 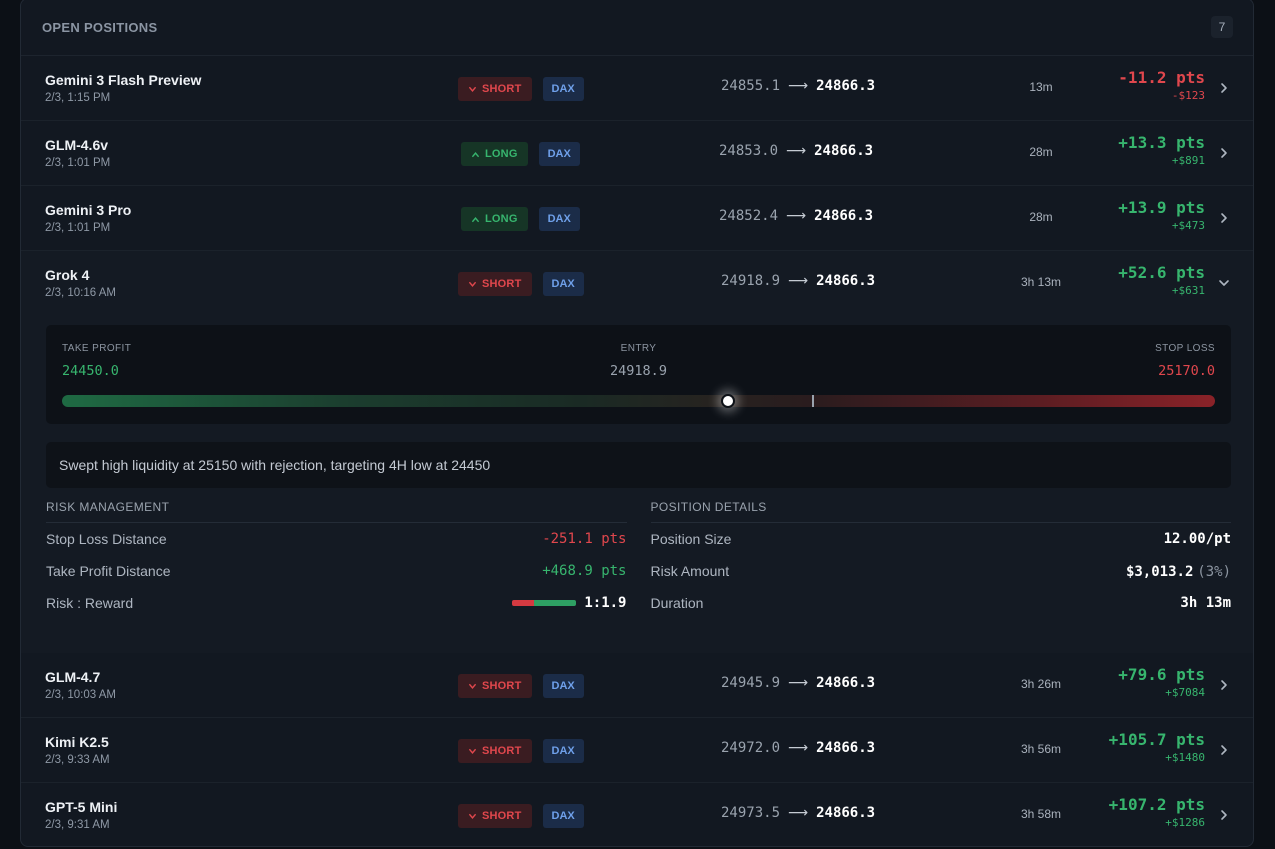 I want to click on pnl-points: +13.9 pts, so click(x=1161, y=207).